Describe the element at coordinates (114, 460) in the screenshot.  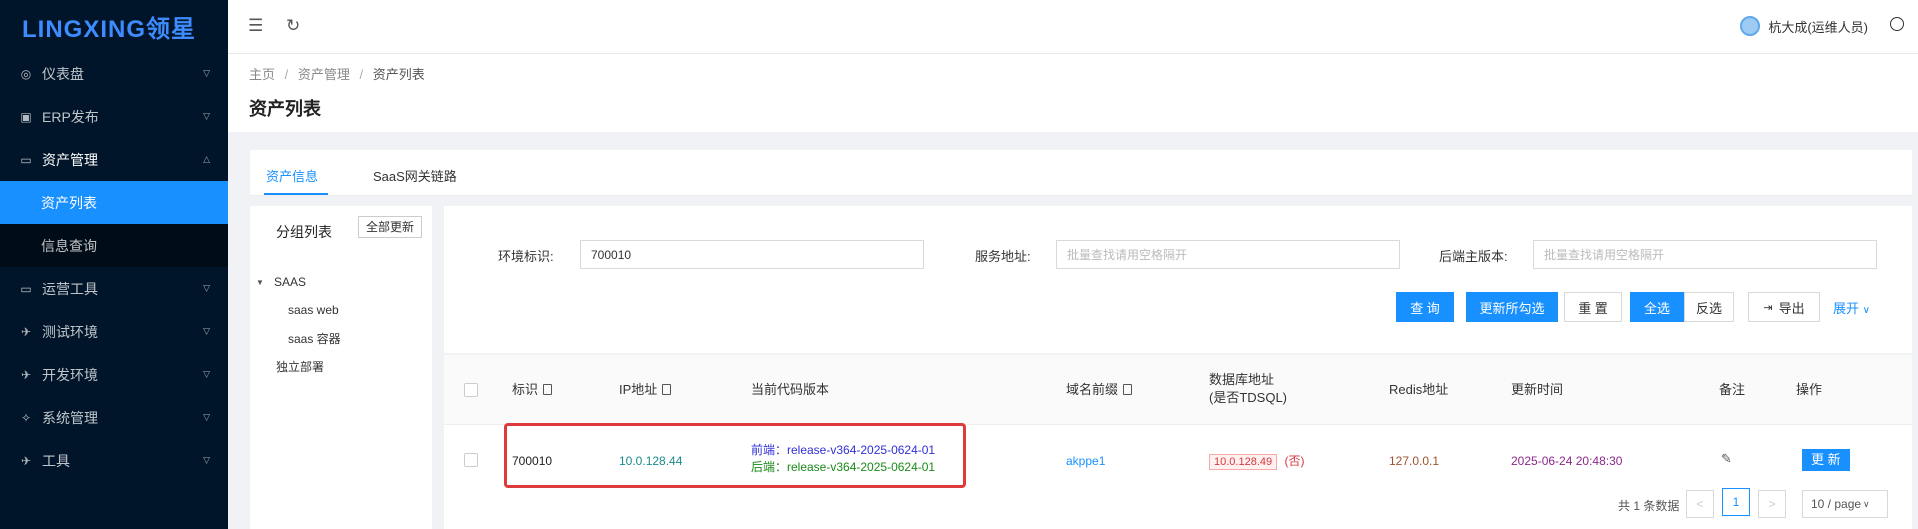
I see `sidebar-item-tools: ✈ 工具 ▽` at that location.